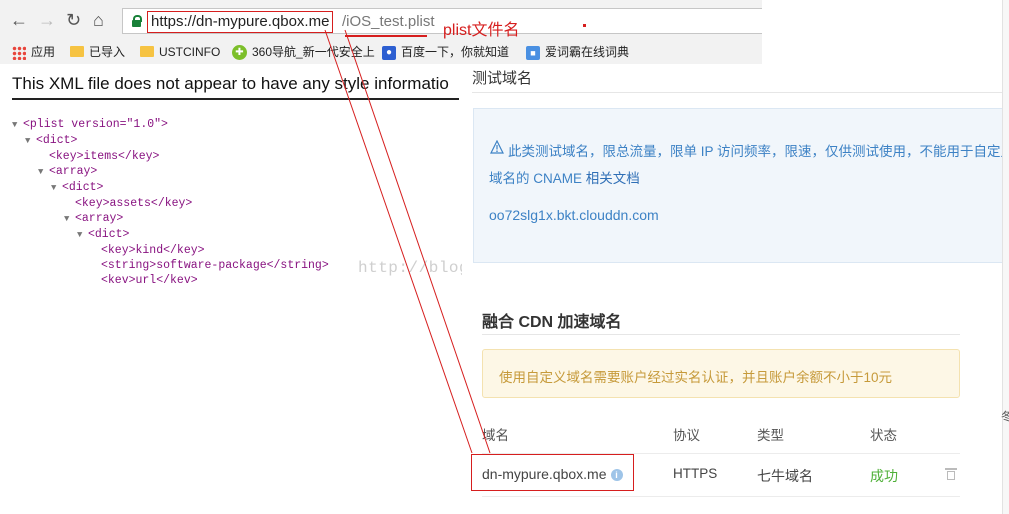 The height and width of the screenshot is (514, 1009). I want to click on xml-line-text: <string>software-package</string>, so click(215, 265).